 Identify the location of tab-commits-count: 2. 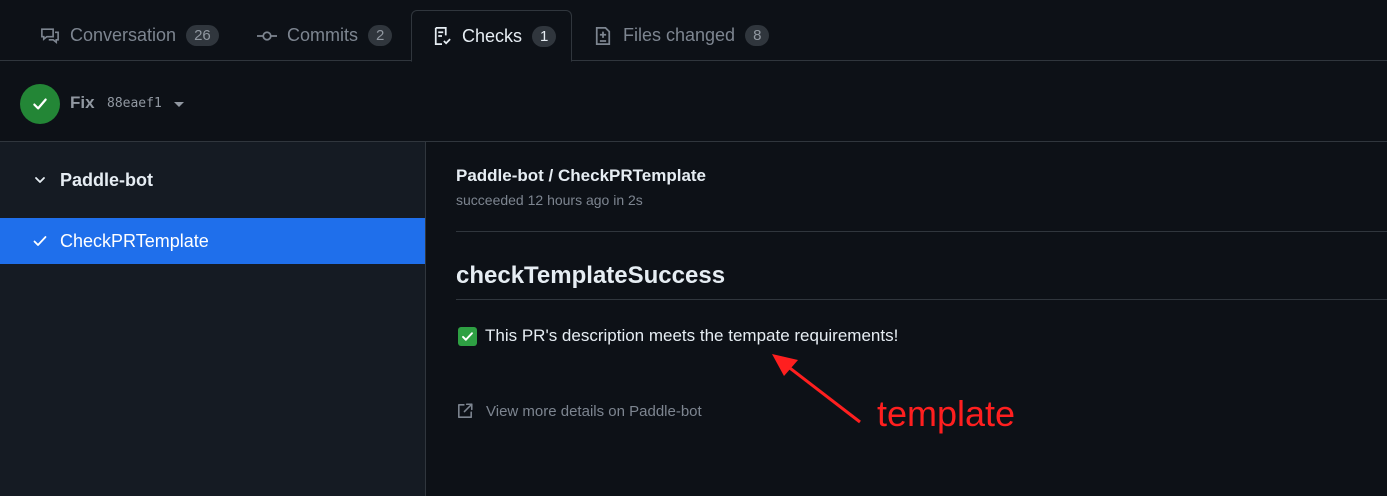
(380, 35).